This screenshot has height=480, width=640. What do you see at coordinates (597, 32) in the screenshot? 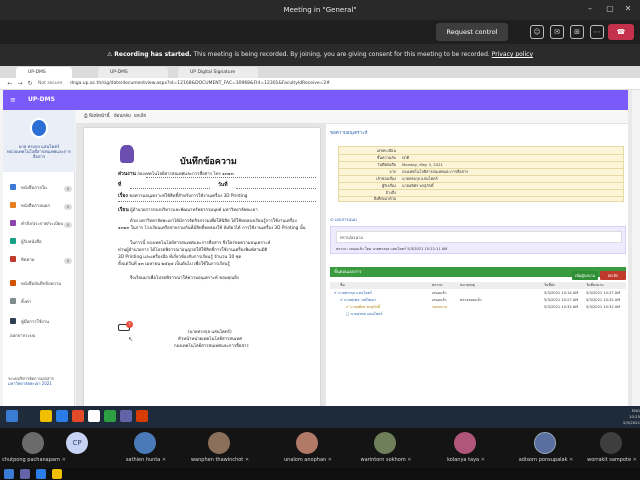
I see `more-icon: ⋯` at bounding box center [597, 32].